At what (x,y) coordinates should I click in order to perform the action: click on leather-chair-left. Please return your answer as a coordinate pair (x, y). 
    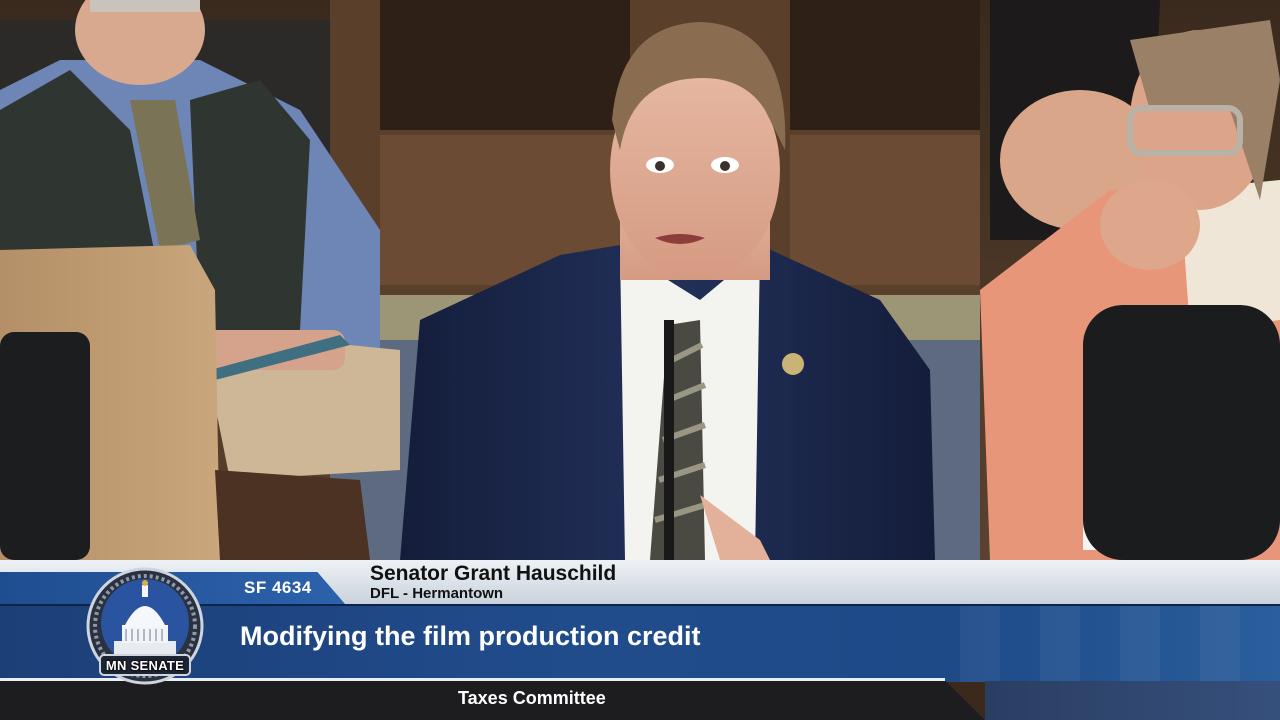
    Looking at the image, I should click on (45, 446).